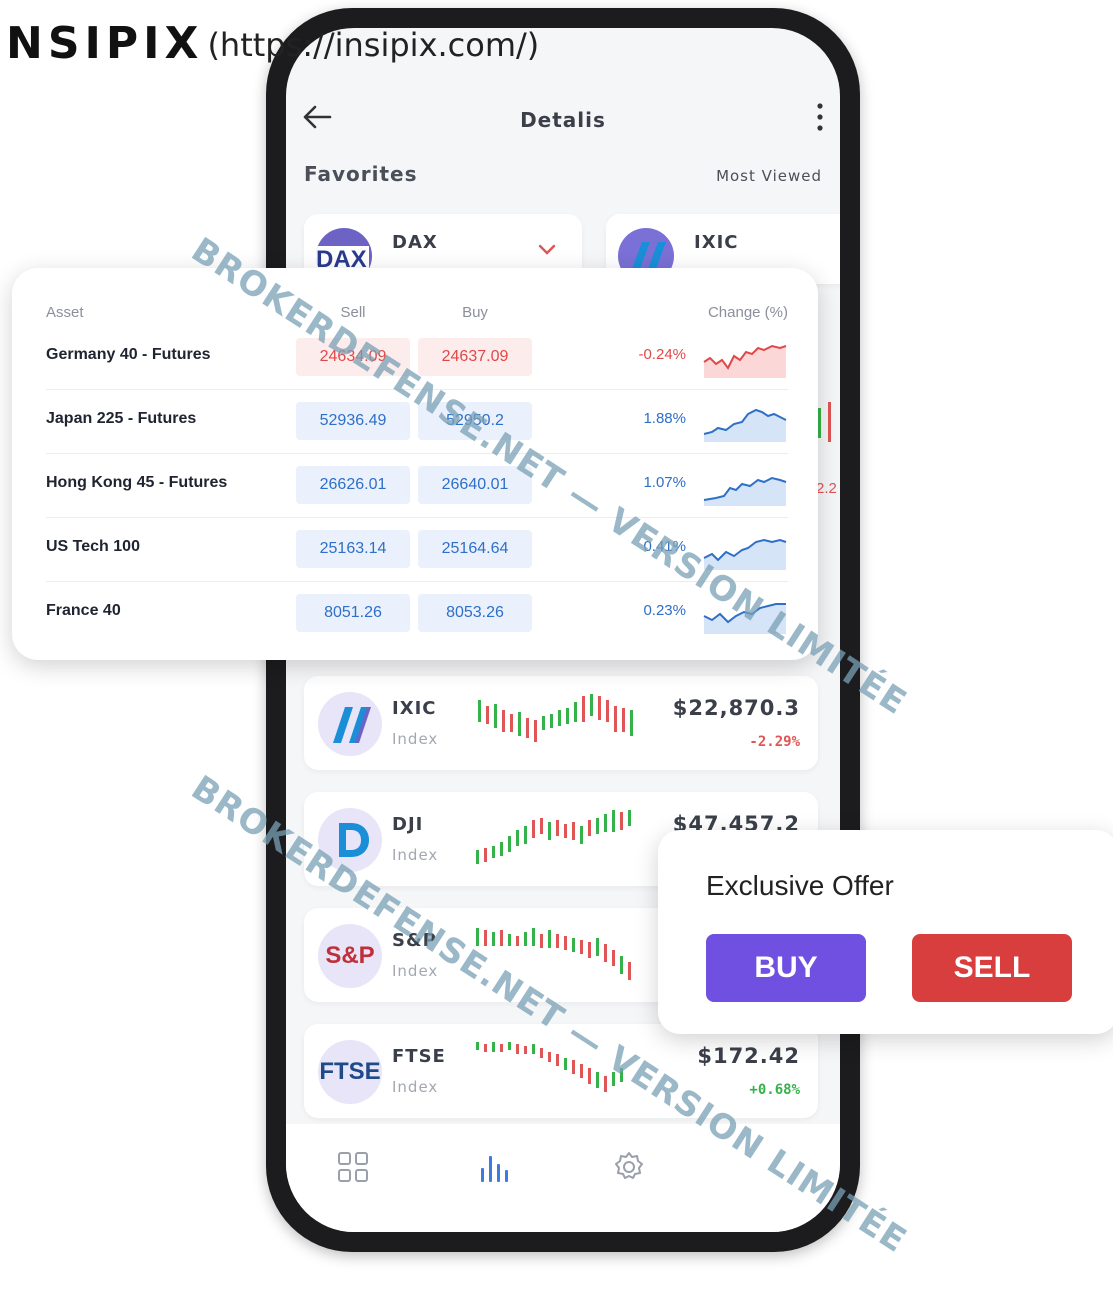  What do you see at coordinates (493, 1167) in the screenshot?
I see `bar-chart-icon` at bounding box center [493, 1167].